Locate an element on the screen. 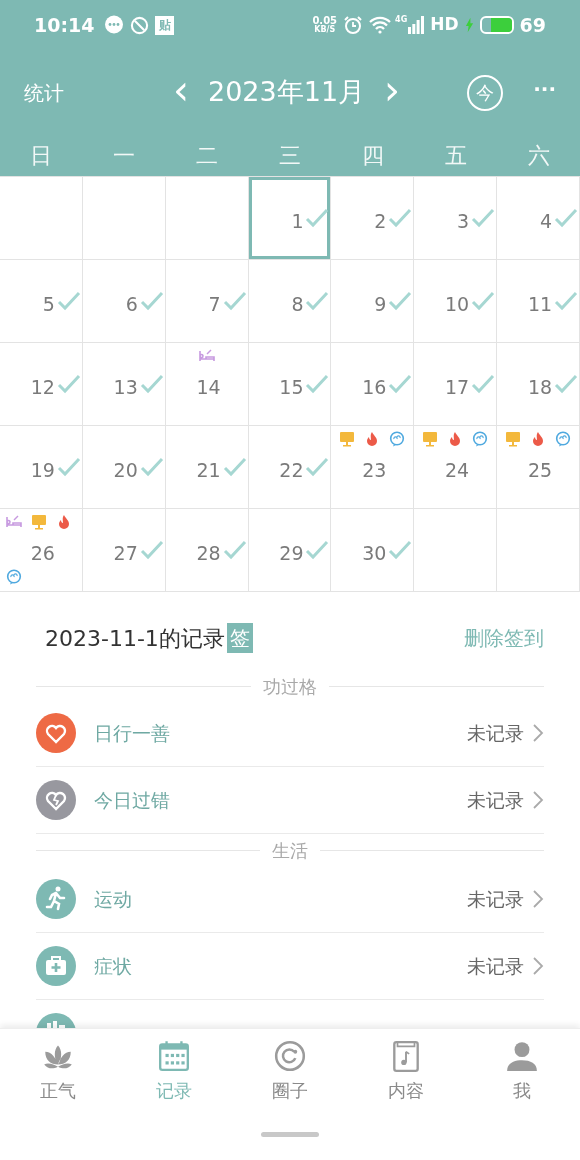 Image resolution: width=580 pixels, height=1160 pixels. day-number: 22 is located at coordinates (288, 470).